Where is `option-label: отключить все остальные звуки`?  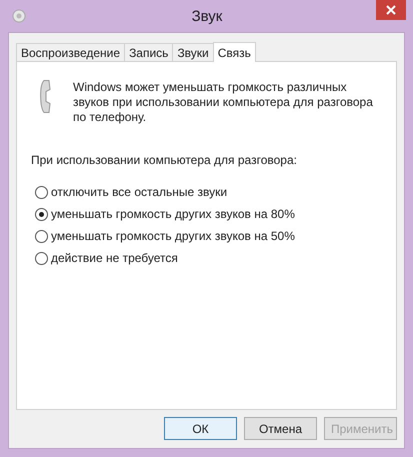 option-label: отключить все остальные звуки is located at coordinates (139, 192).